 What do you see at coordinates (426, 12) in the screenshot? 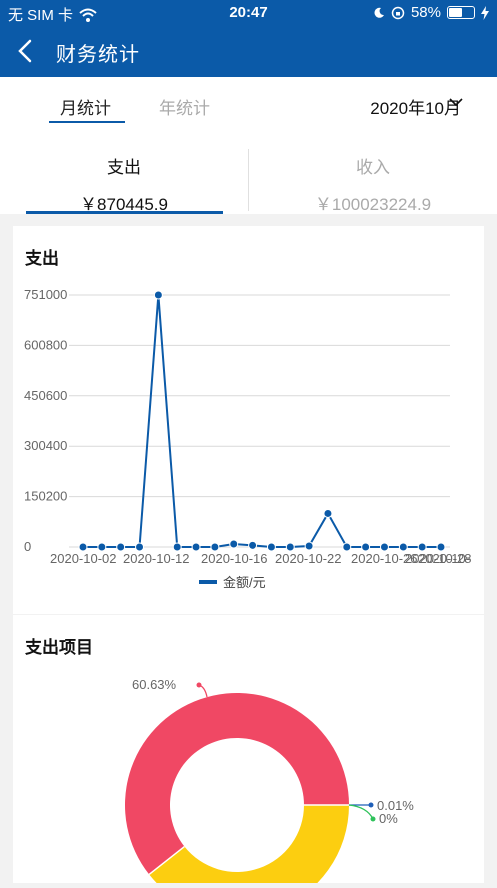
I see `battery-percent: 58%` at bounding box center [426, 12].